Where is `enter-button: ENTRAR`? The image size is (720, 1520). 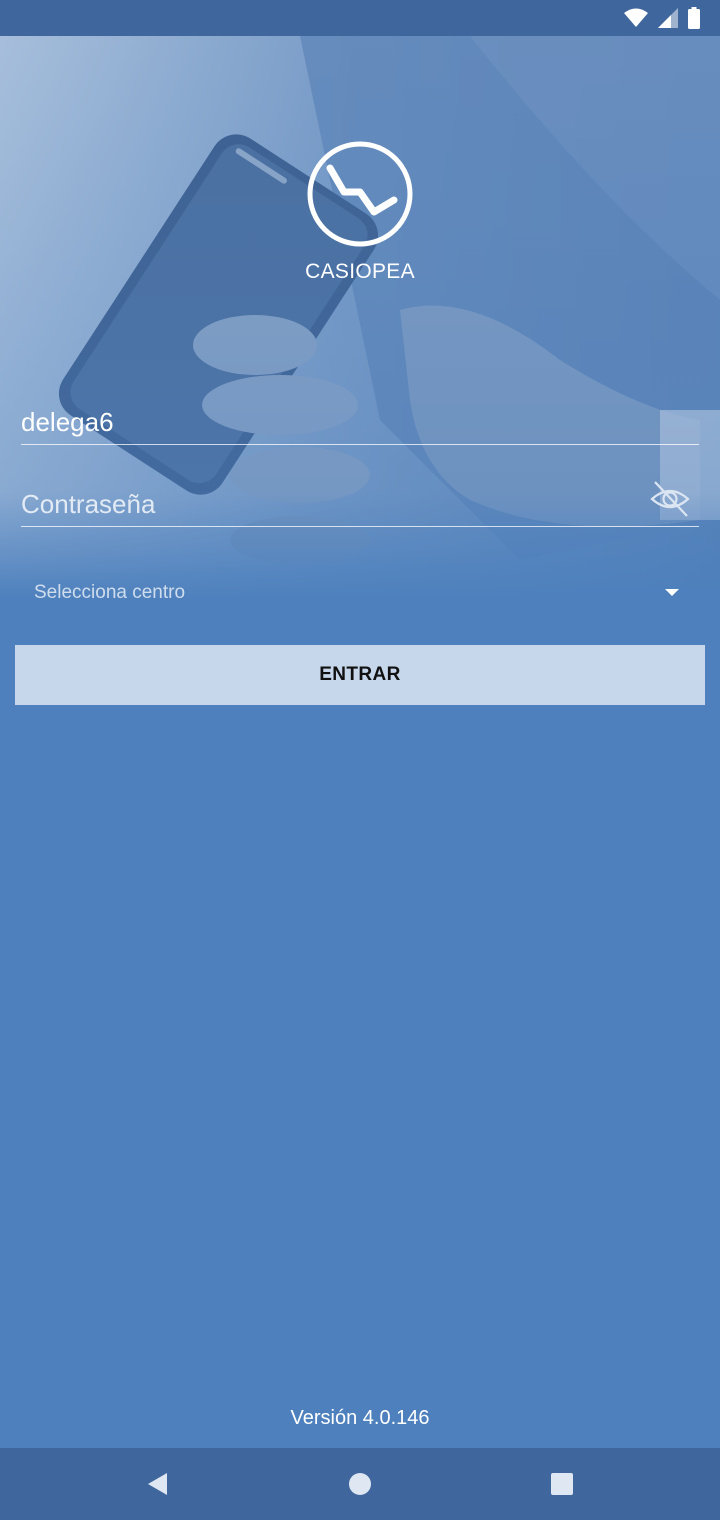
enter-button: ENTRAR is located at coordinates (360, 675).